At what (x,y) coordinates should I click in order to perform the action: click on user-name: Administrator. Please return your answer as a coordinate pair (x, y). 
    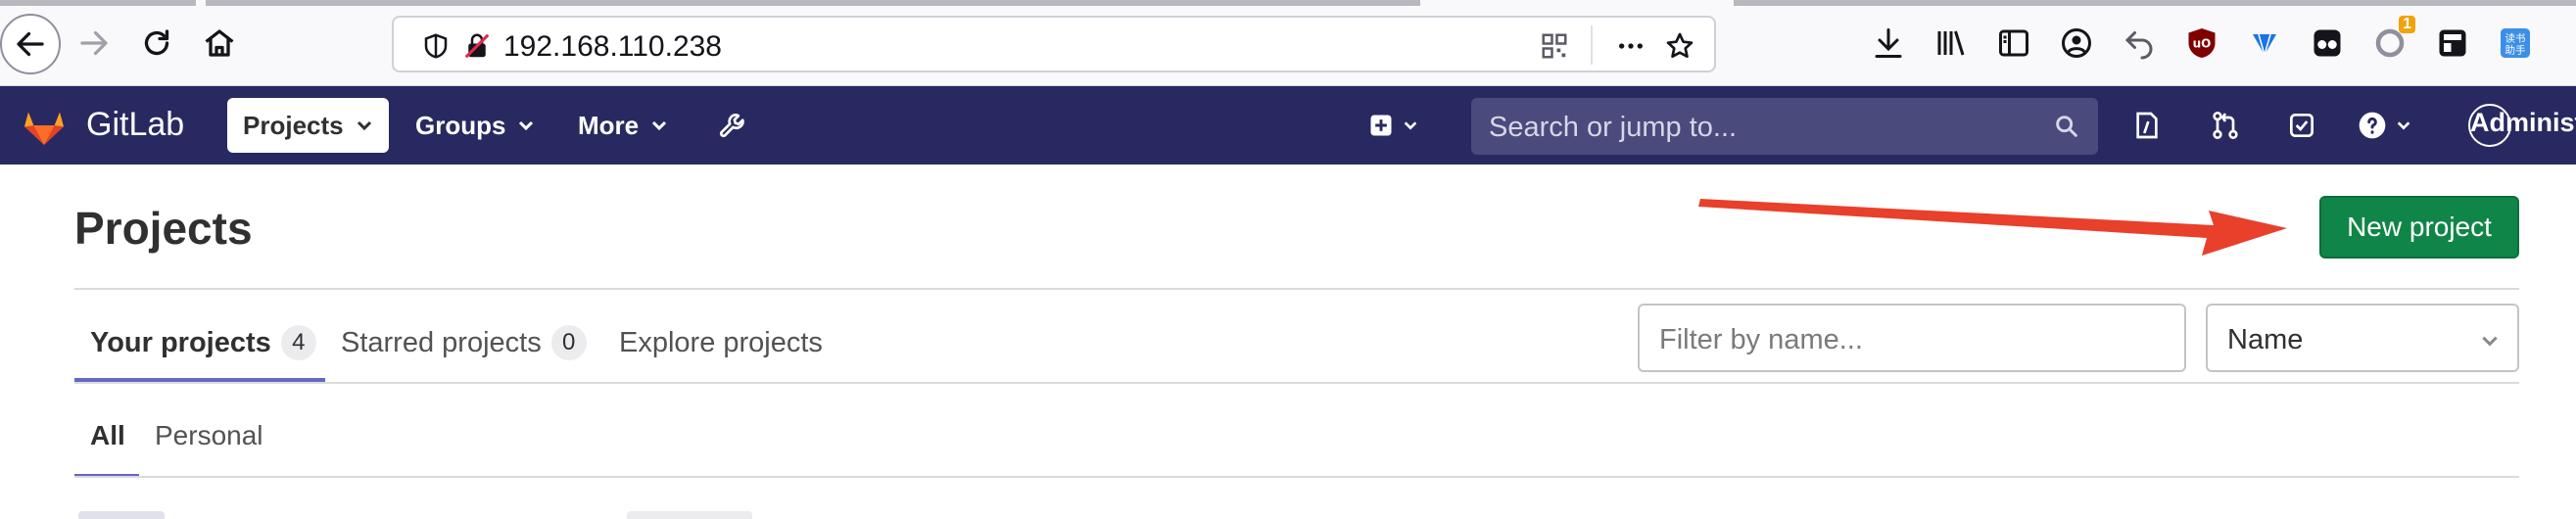
    Looking at the image, I should click on (2523, 123).